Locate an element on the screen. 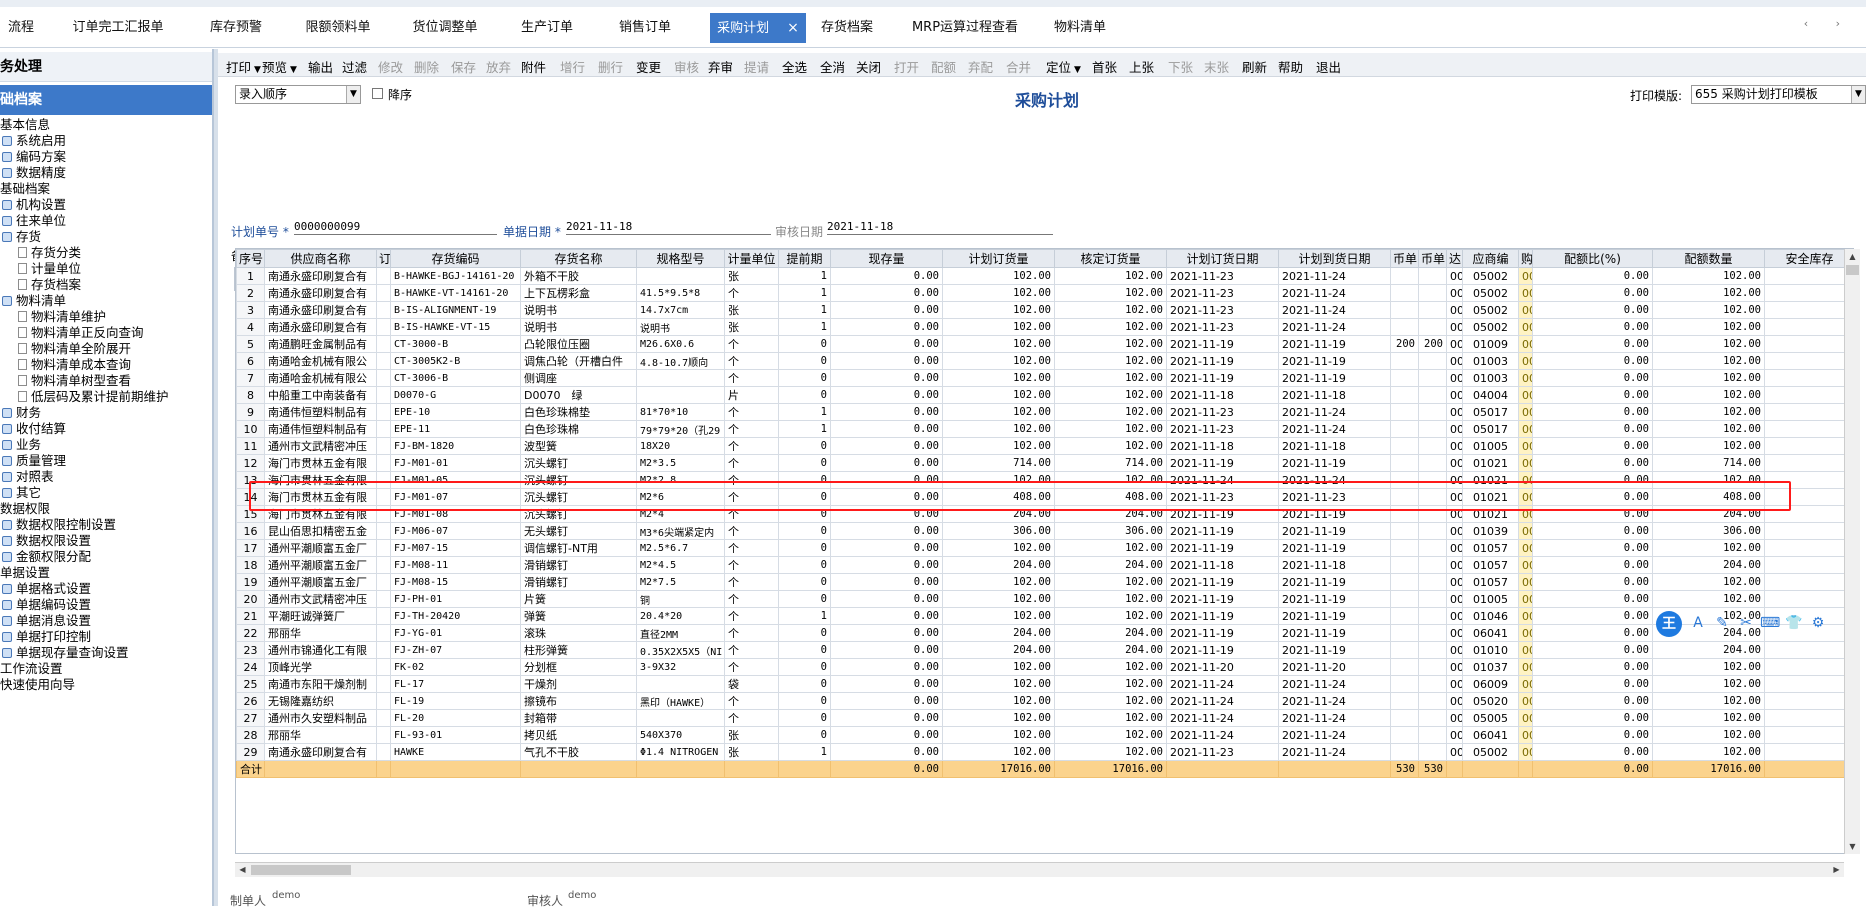  chevron-down-icon: ▼ is located at coordinates (257, 70).